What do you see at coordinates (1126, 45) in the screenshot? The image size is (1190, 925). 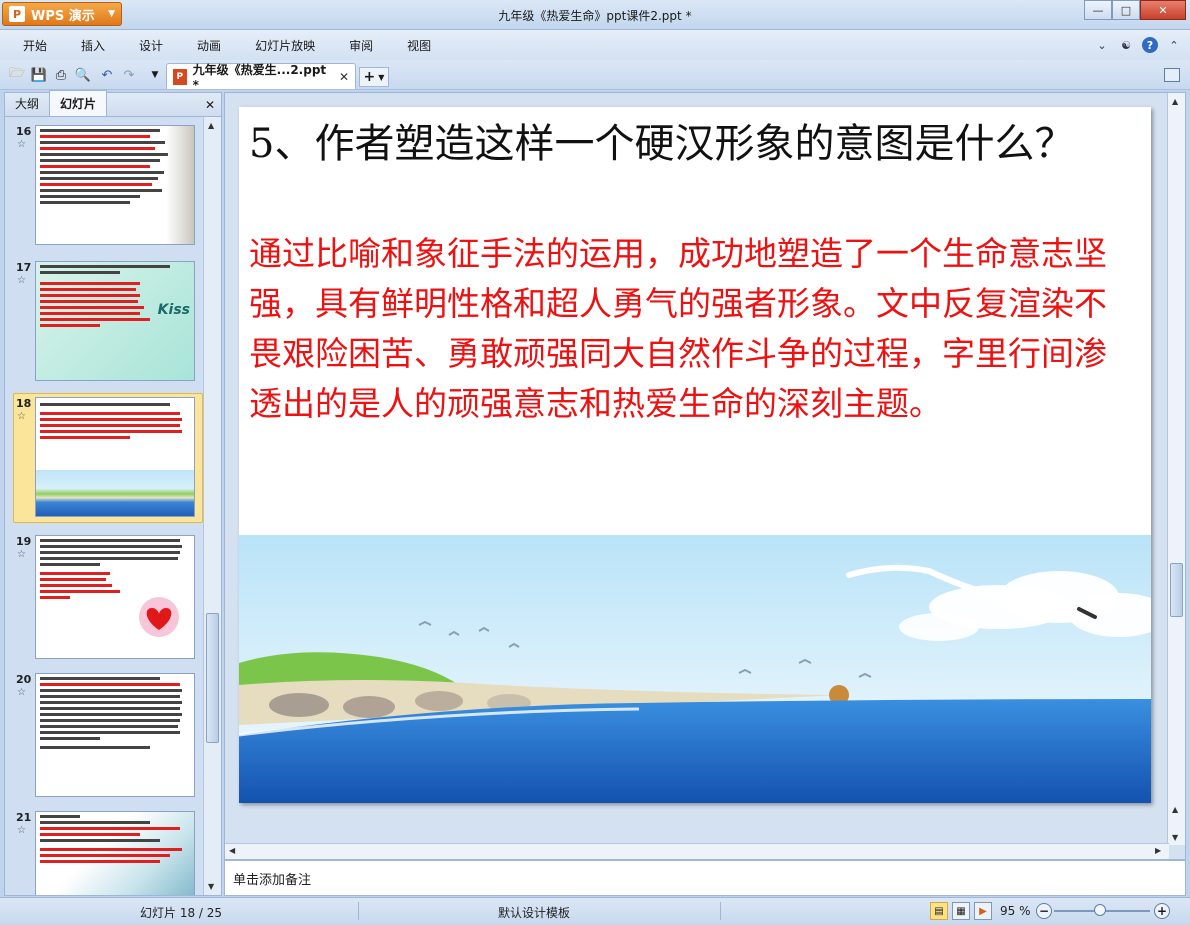 I see `skin-icon: ☯` at bounding box center [1126, 45].